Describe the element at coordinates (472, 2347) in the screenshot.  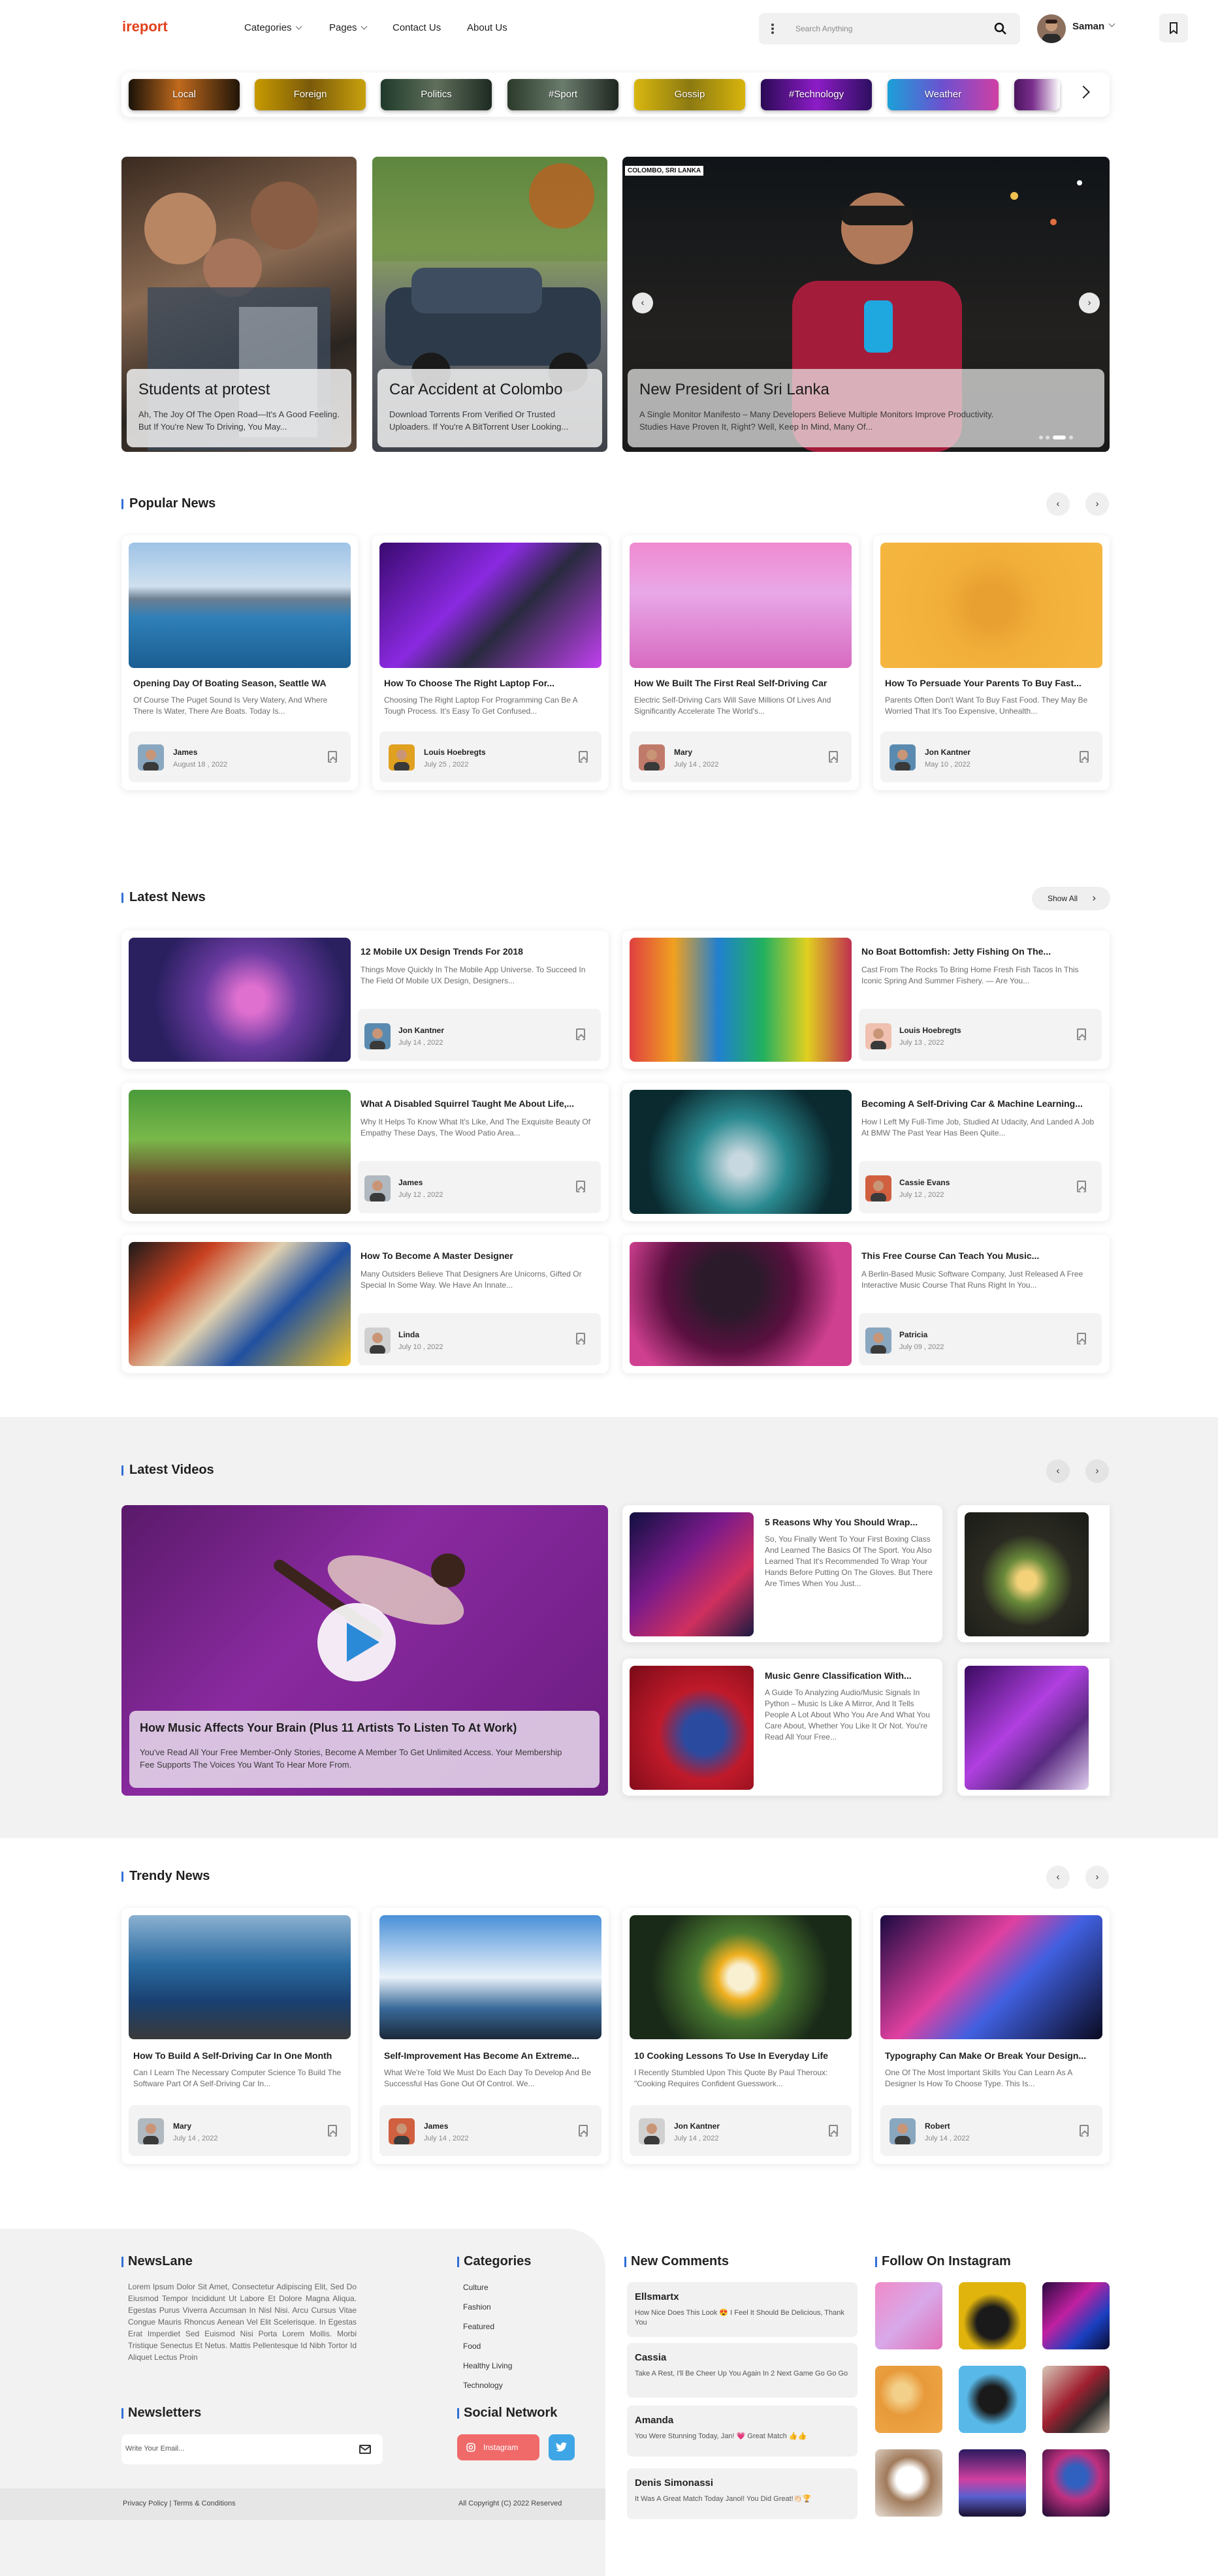
I see `footer-cat-food: Food` at that location.